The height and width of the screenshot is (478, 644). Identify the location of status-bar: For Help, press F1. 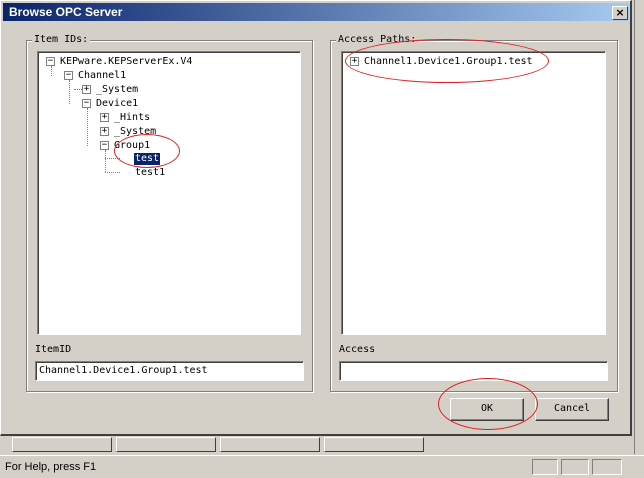
(322, 466).